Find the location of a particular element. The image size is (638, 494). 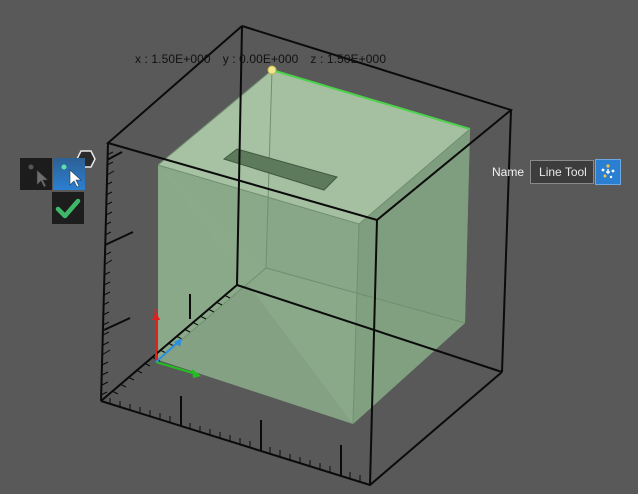

coord-y-value: 0.00E+000 is located at coordinates (269, 59).